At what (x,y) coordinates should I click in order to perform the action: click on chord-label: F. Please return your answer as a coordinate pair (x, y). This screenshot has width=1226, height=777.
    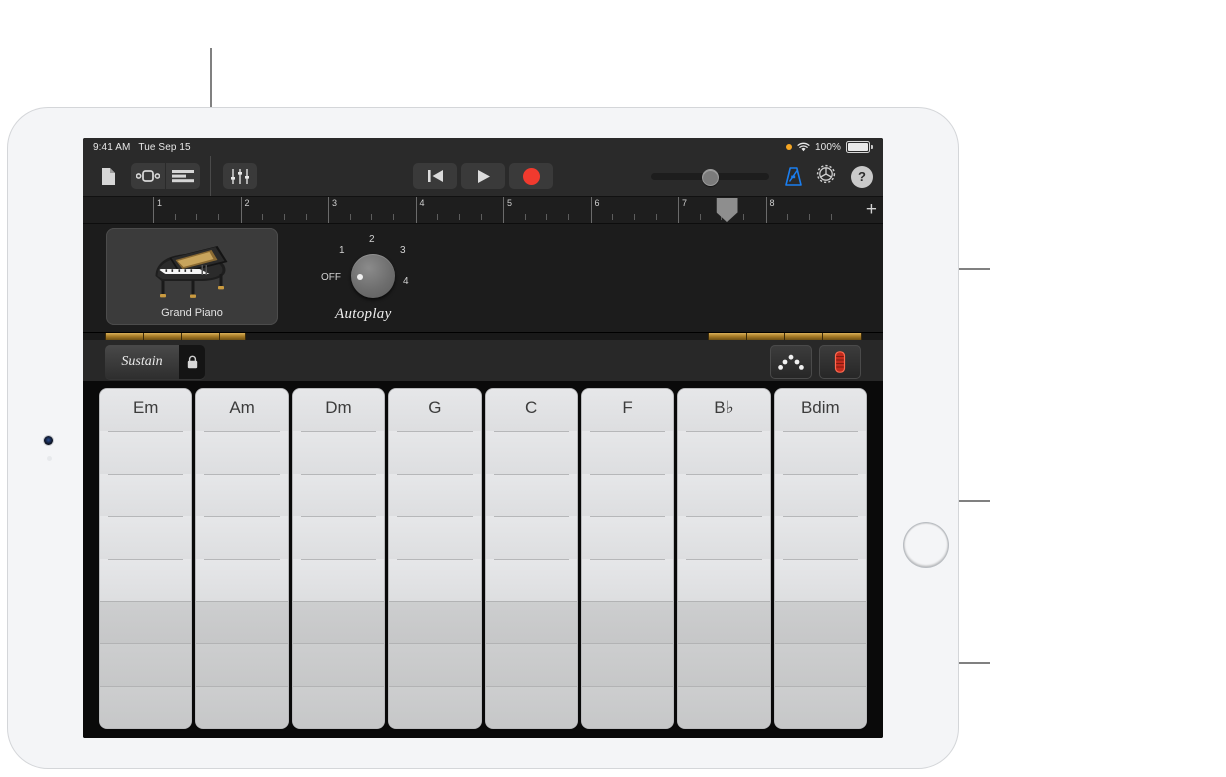
    Looking at the image, I should click on (627, 407).